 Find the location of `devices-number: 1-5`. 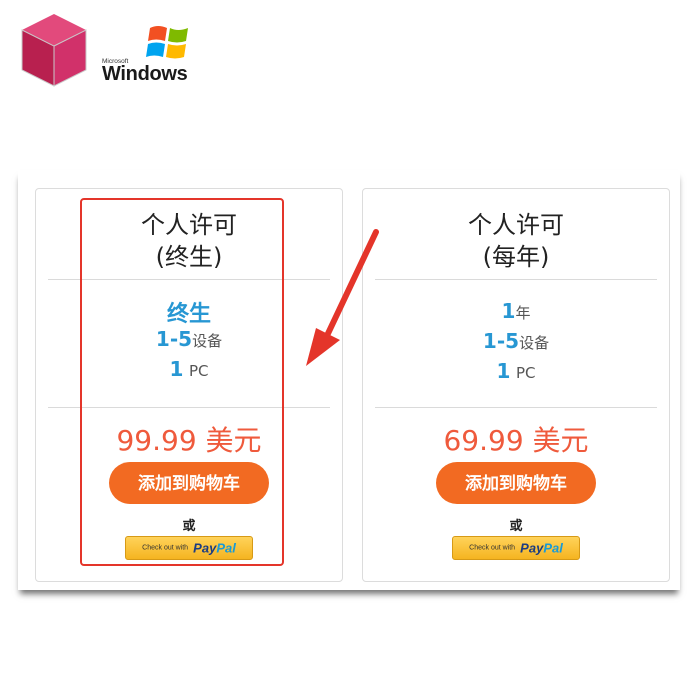

devices-number: 1-5 is located at coordinates (501, 341).